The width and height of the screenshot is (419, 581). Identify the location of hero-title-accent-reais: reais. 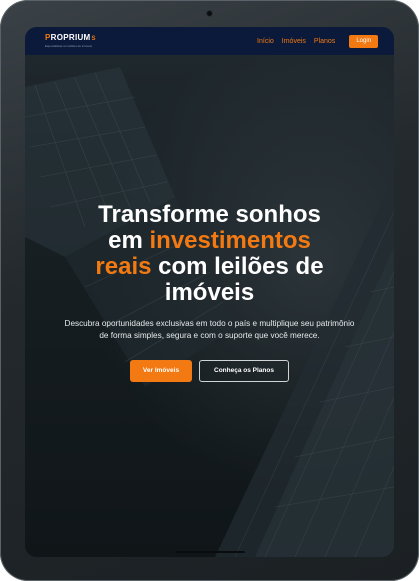
(123, 266).